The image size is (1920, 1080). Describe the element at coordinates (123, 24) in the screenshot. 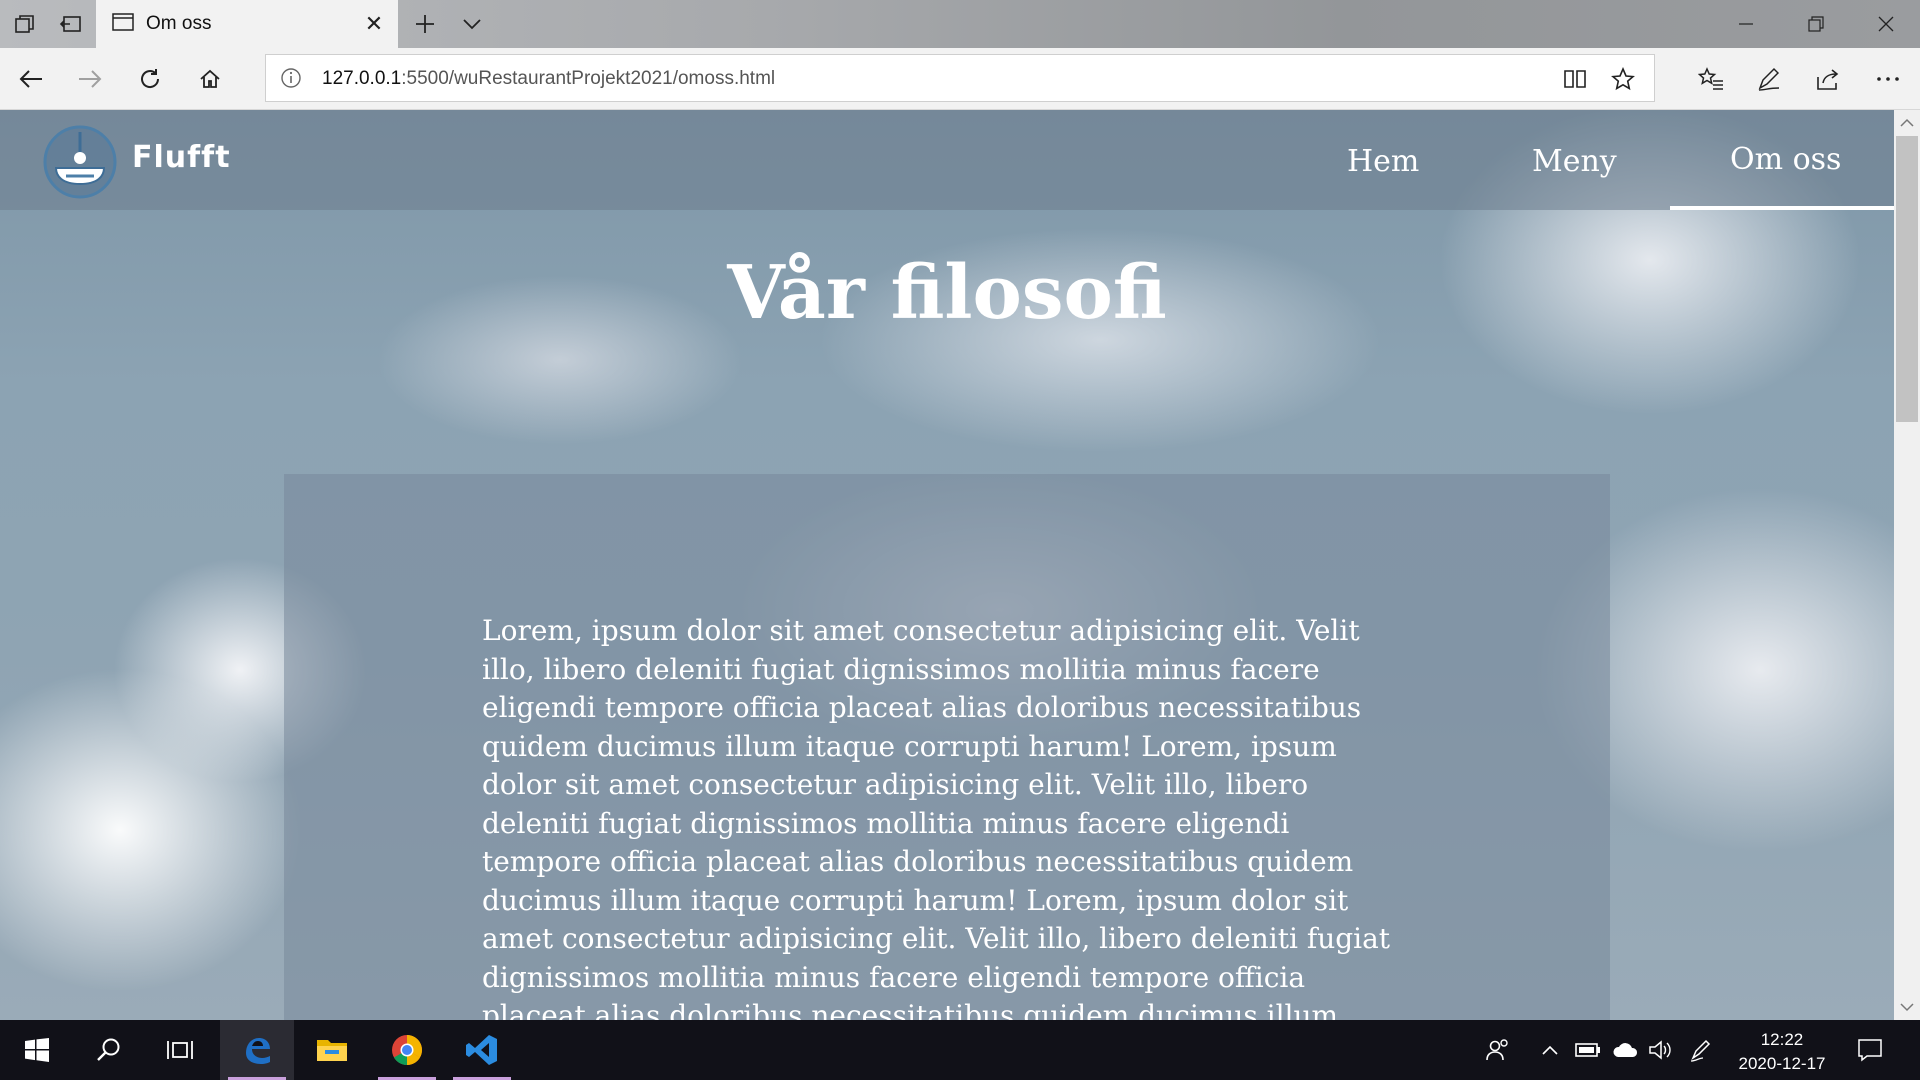

I see `page-icon` at that location.